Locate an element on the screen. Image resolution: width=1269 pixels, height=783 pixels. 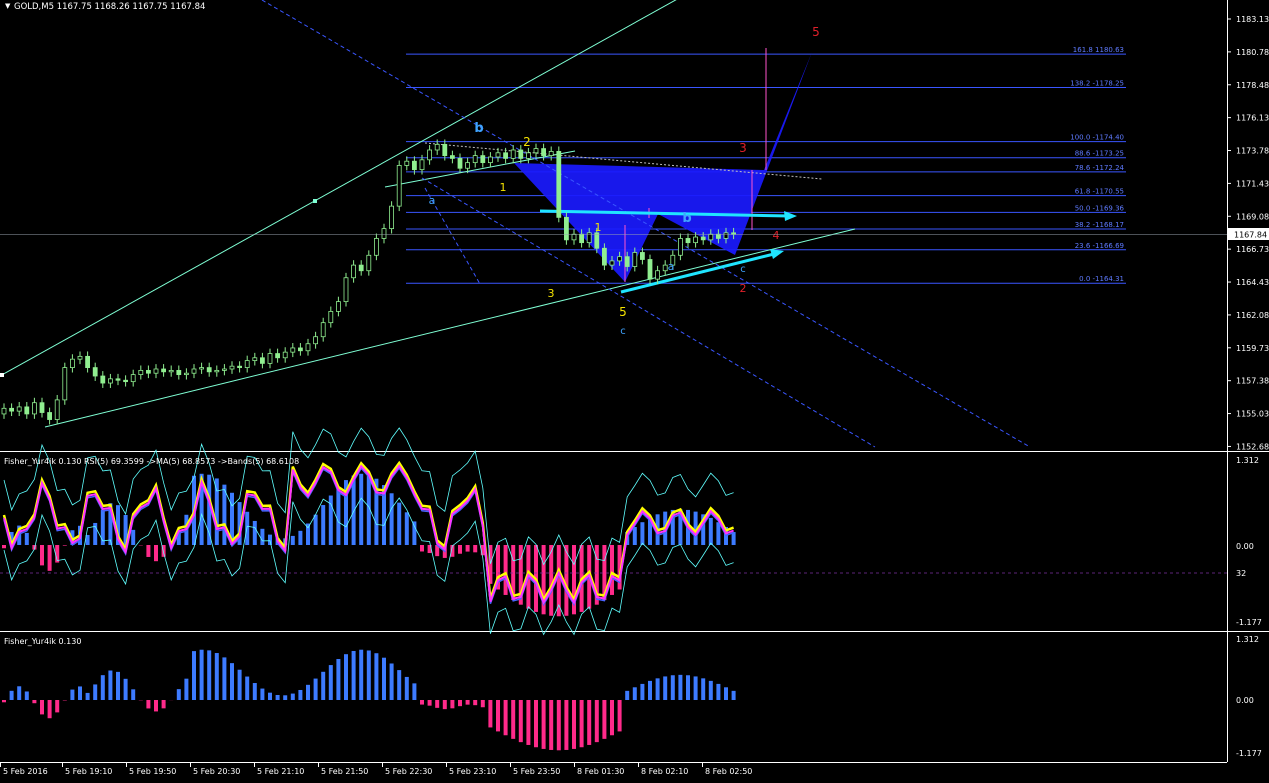
axis-label: 1159.73 is located at coordinates (1252, 348).